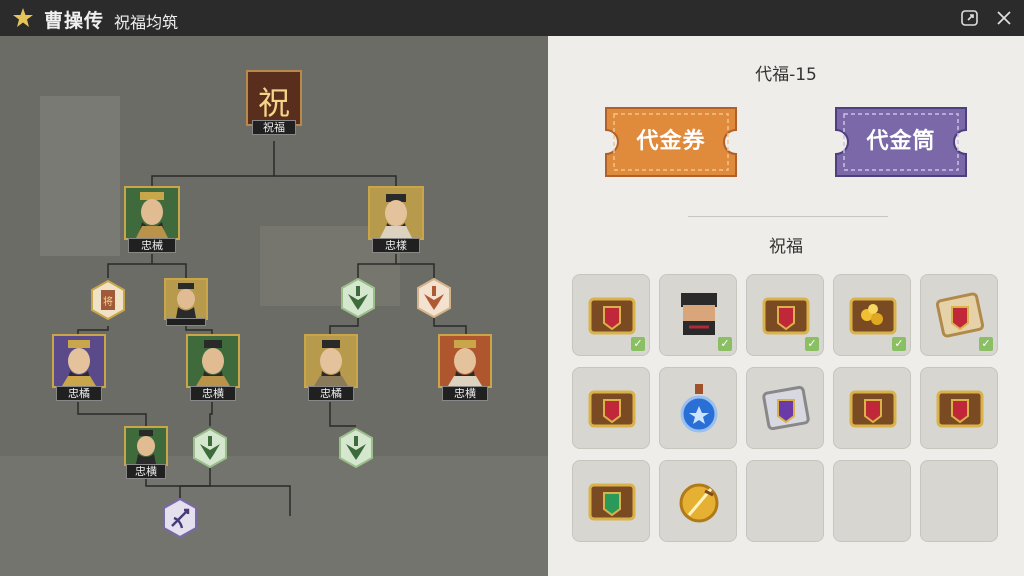 The width and height of the screenshot is (1024, 576). What do you see at coordinates (74, 21) in the screenshot?
I see `app-title: 曹操传` at bounding box center [74, 21].